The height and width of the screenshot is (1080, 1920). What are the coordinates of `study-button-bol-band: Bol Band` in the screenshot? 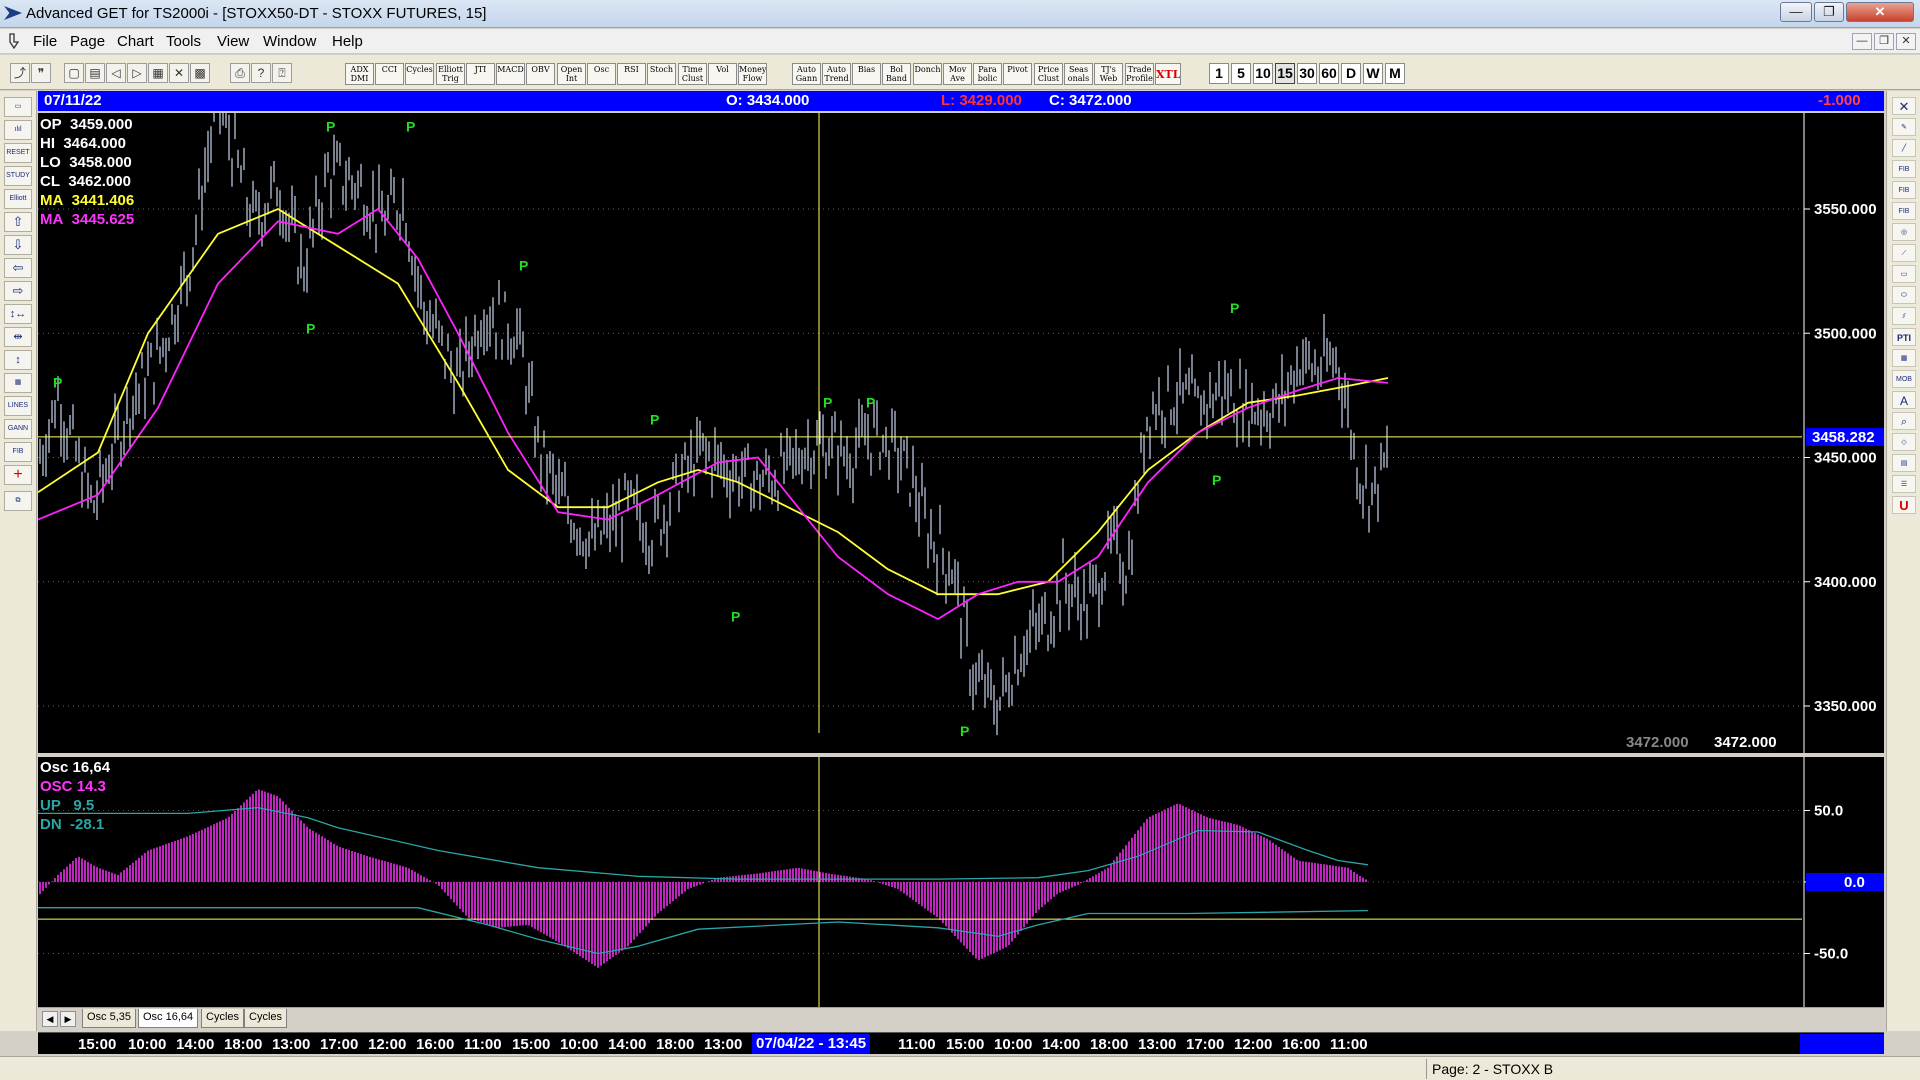 It's located at (896, 74).